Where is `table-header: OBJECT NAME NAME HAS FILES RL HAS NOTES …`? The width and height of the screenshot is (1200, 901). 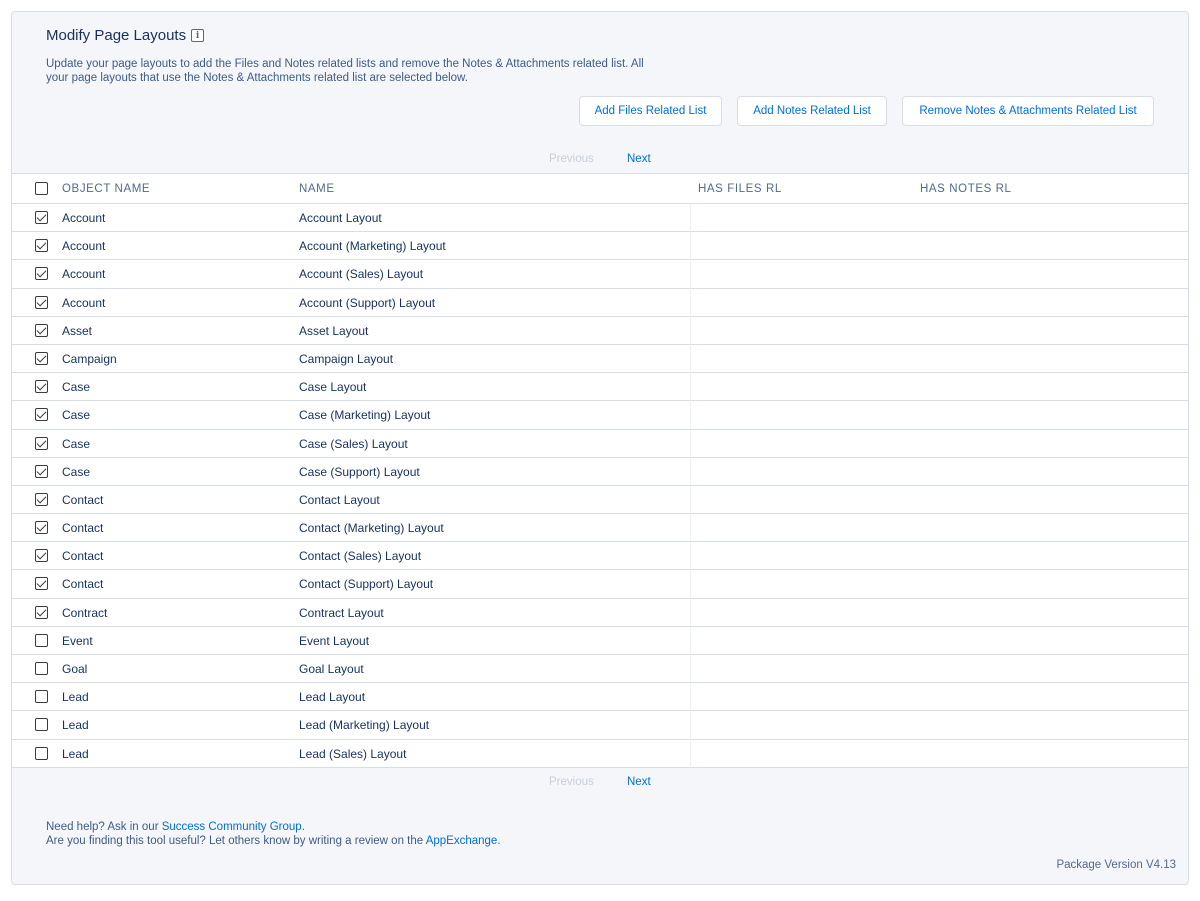
table-header: OBJECT NAME NAME HAS FILES RL HAS NOTES … is located at coordinates (600, 188).